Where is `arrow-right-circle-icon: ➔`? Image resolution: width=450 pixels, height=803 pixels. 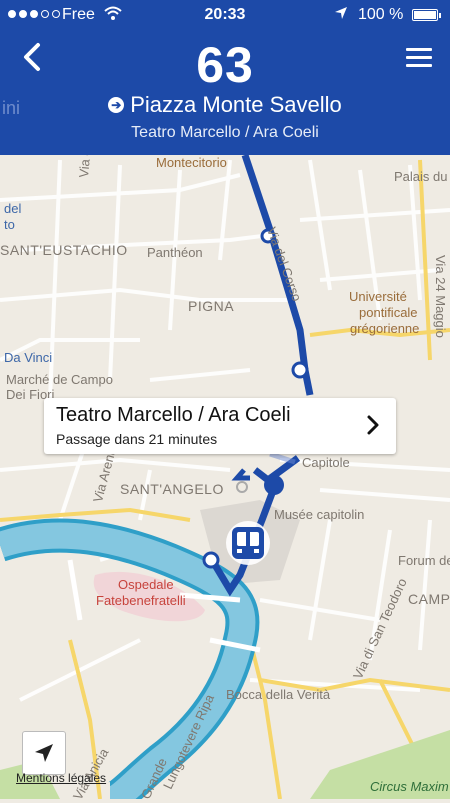
arrow-right-circle-icon: ➔ is located at coordinates (116, 105).